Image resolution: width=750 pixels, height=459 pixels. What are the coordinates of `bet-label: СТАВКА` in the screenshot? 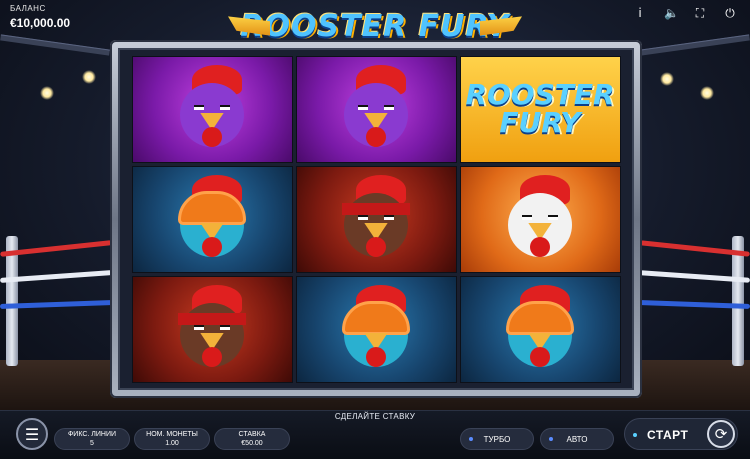 It's located at (252, 434).